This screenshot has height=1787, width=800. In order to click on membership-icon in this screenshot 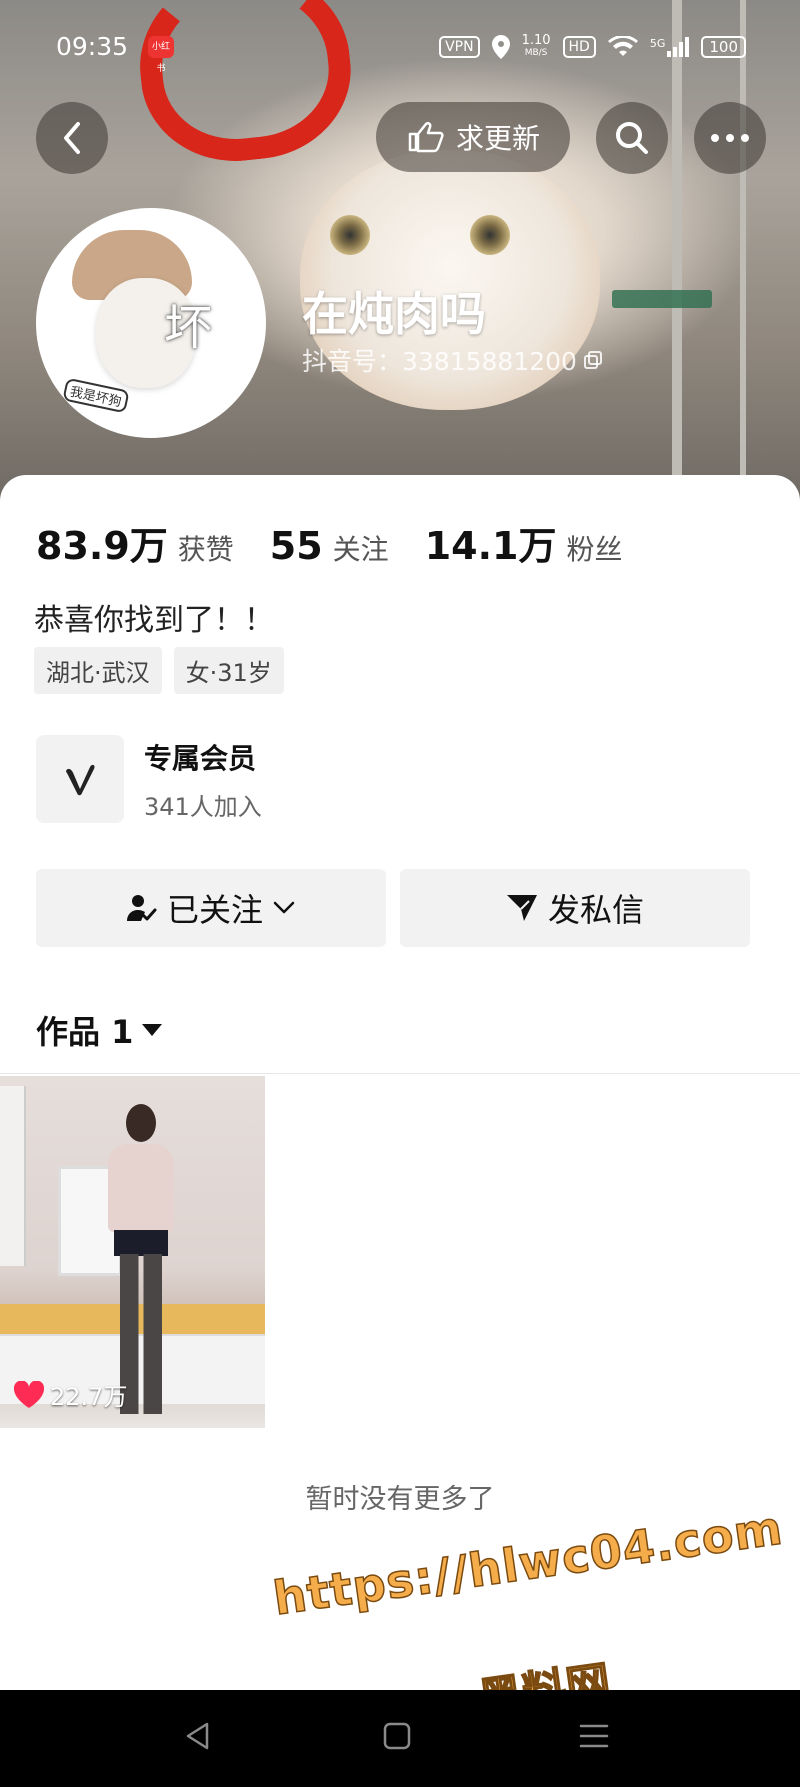, I will do `click(80, 779)`.